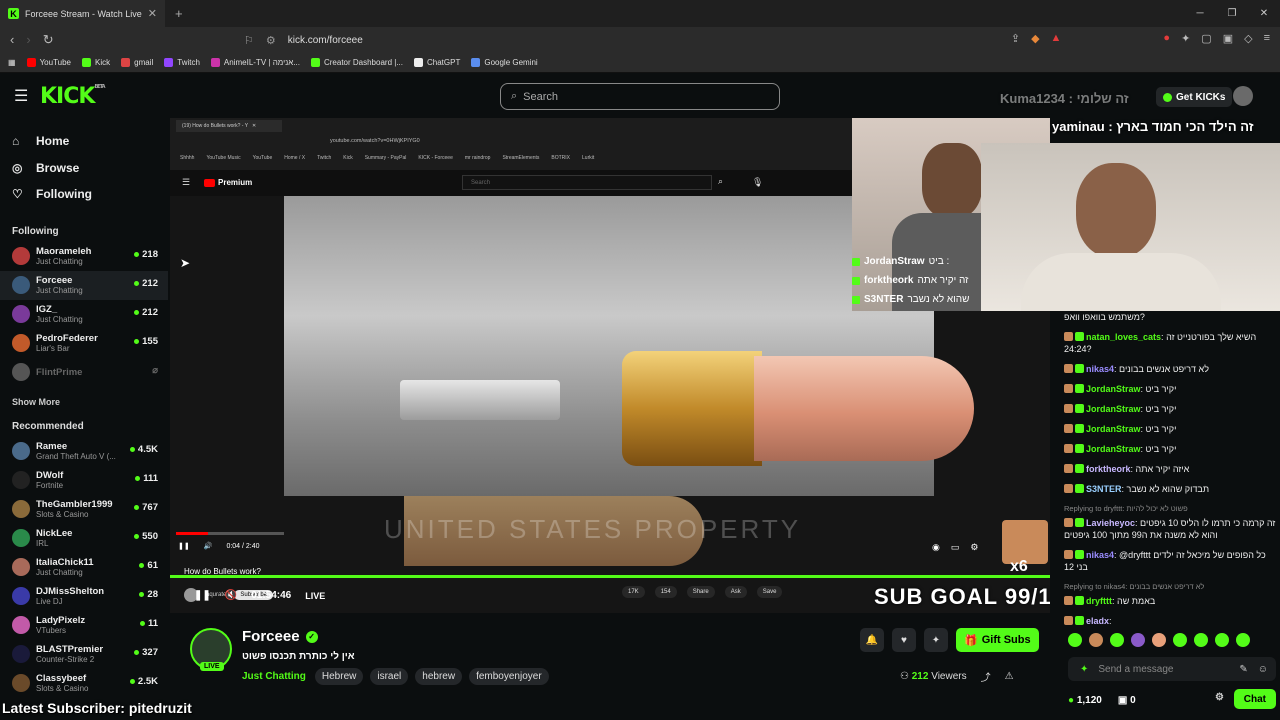 This screenshot has width=1280, height=720. What do you see at coordinates (640, 96) in the screenshot?
I see `search-input: ⌕ Search` at bounding box center [640, 96].